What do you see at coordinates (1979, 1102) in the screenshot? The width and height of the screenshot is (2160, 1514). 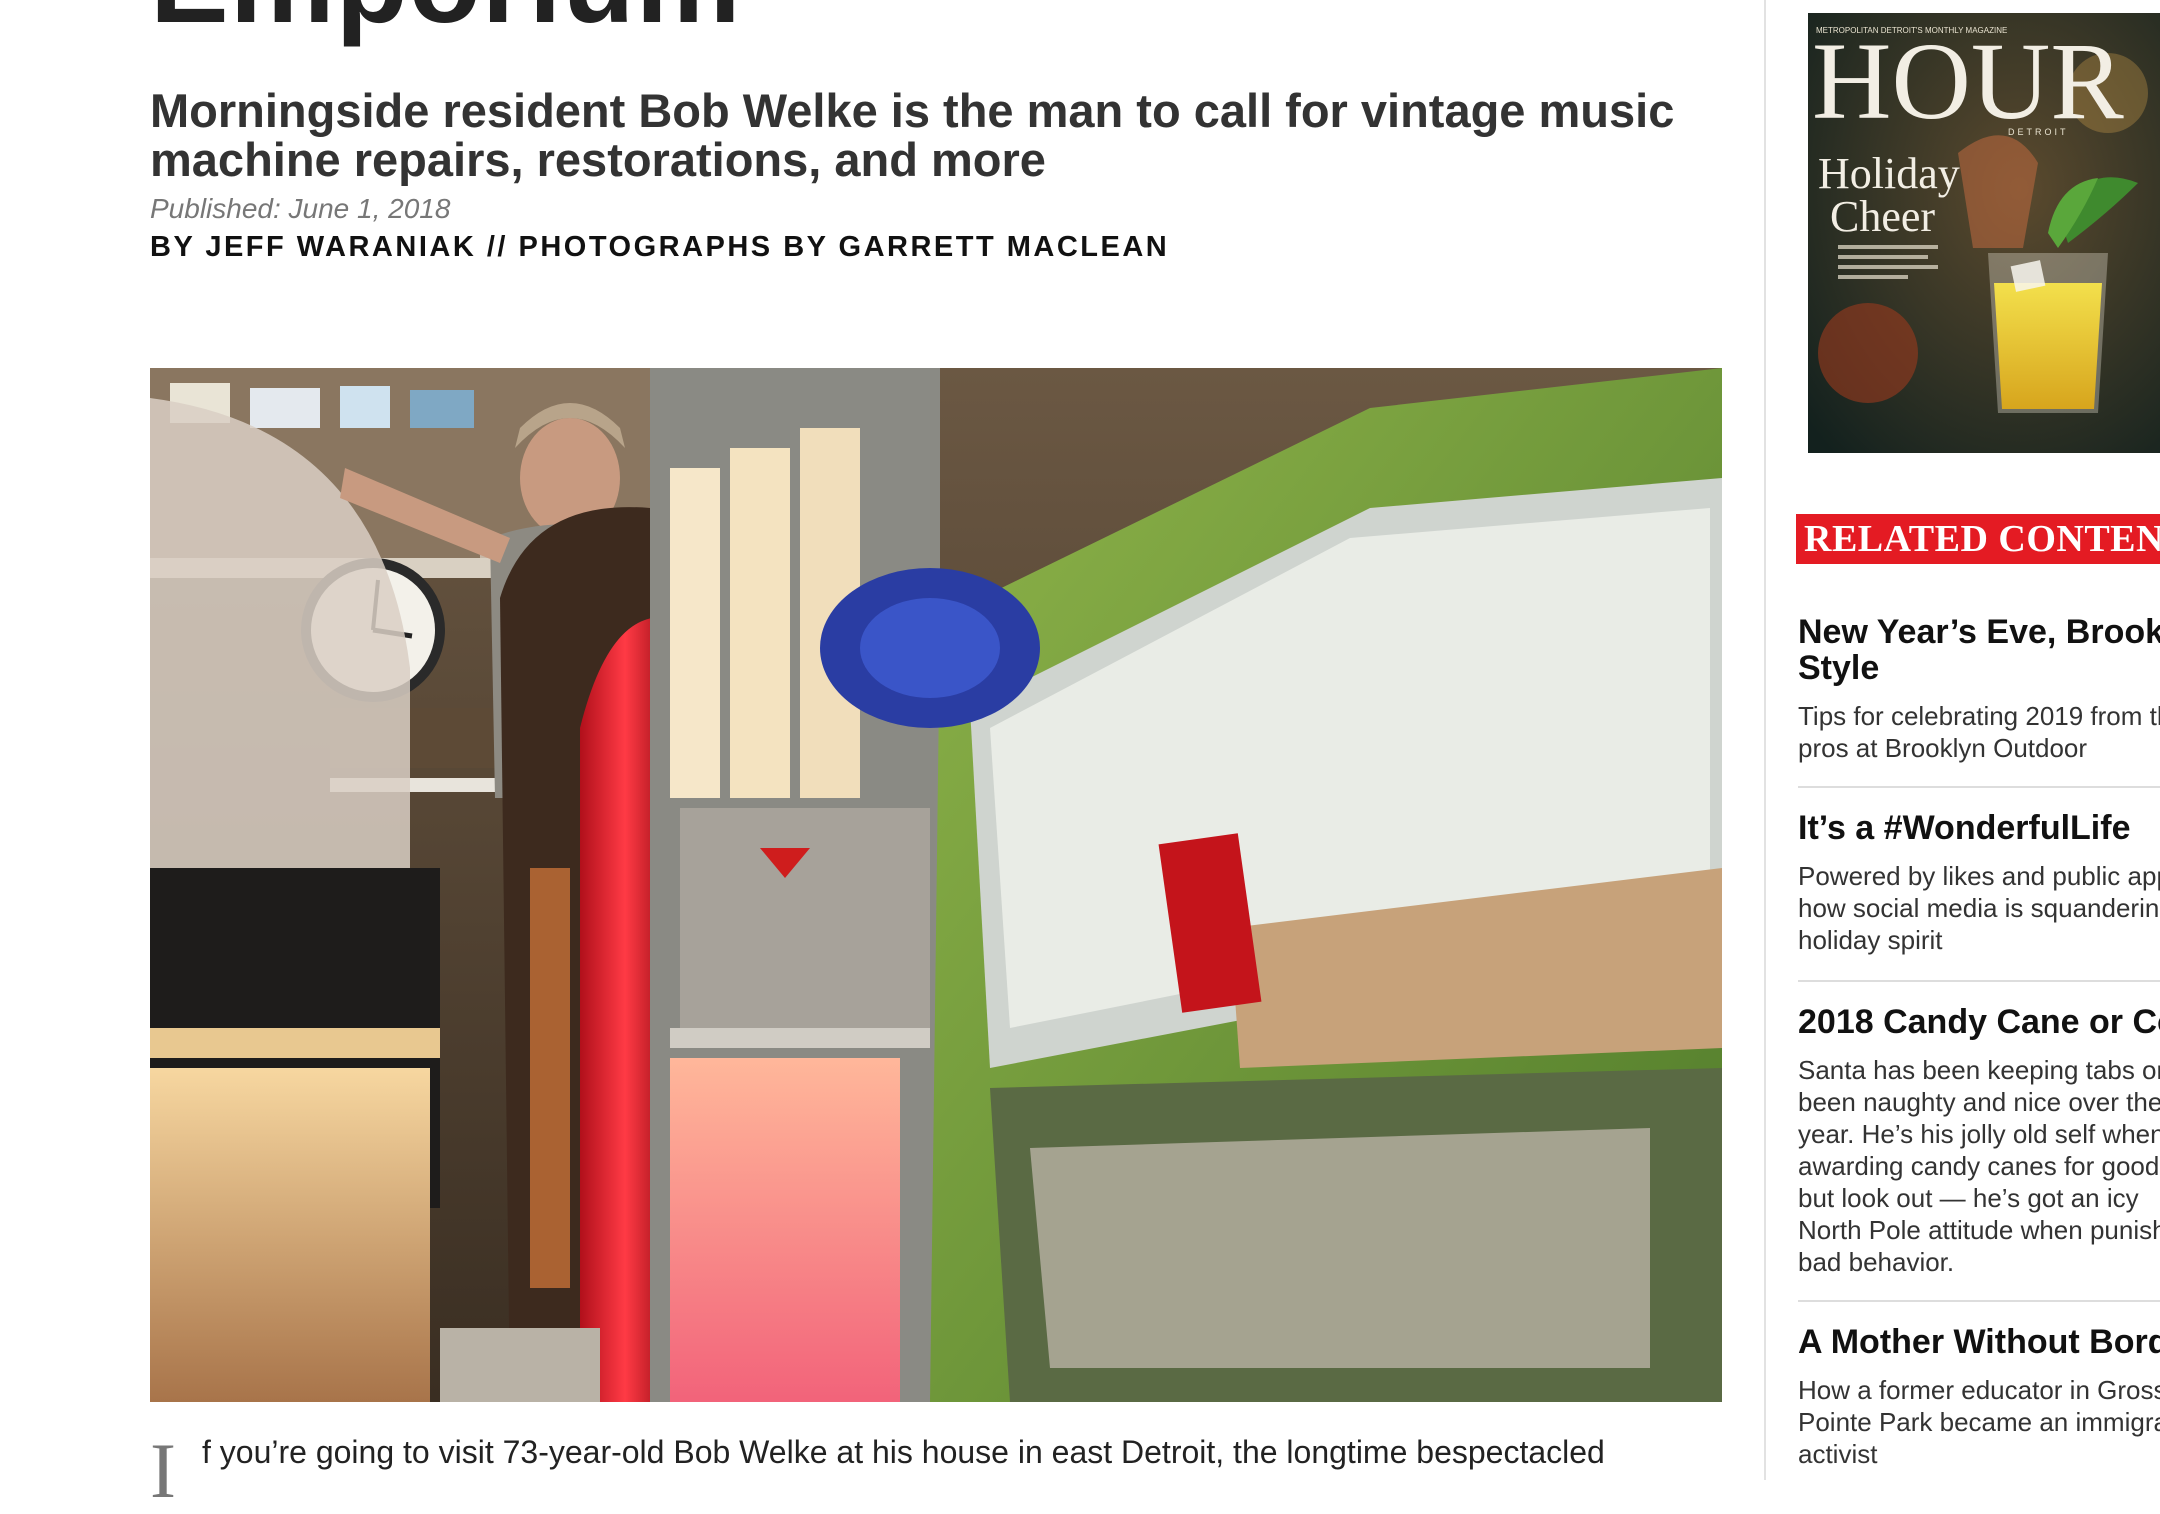 I see `related-item-desc-line: been naughty and nice over the past` at bounding box center [1979, 1102].